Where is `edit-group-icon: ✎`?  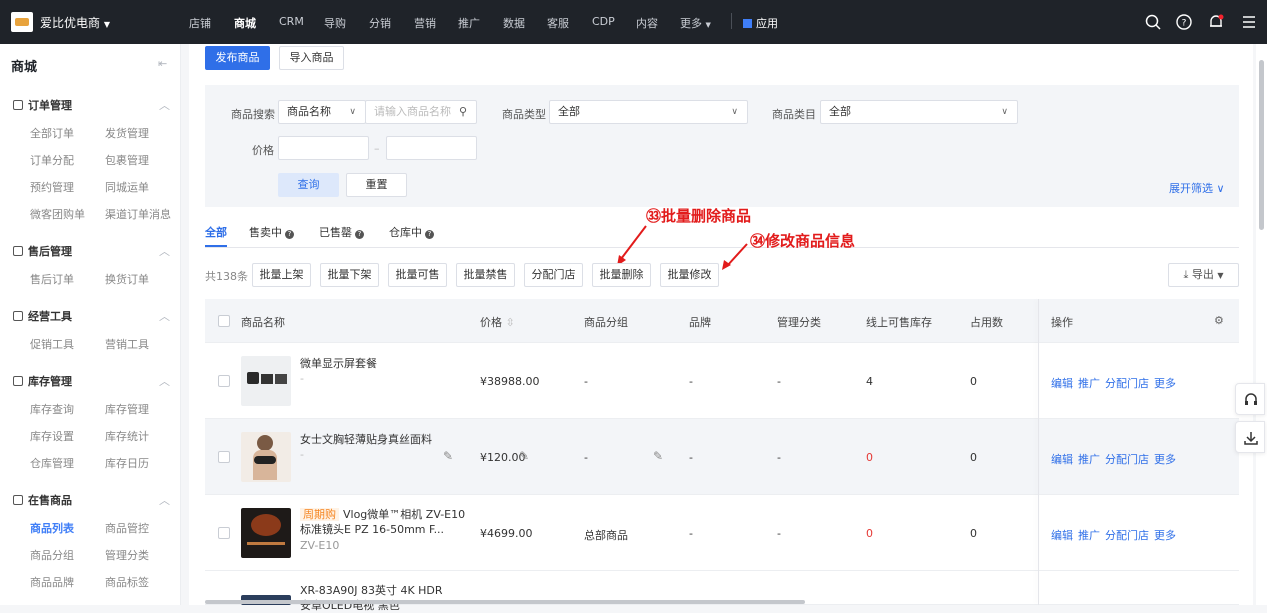
edit-group-icon: ✎ is located at coordinates (658, 456).